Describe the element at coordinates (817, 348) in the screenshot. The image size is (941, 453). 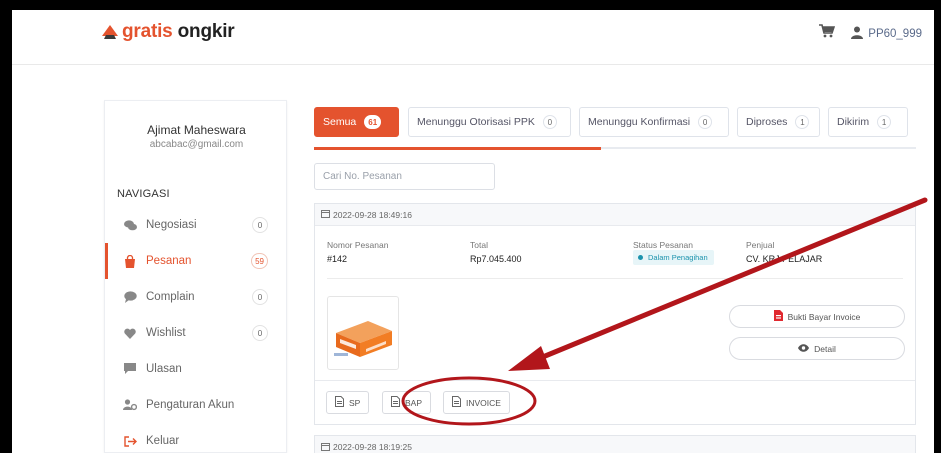
I see `detail-button: Detail` at that location.